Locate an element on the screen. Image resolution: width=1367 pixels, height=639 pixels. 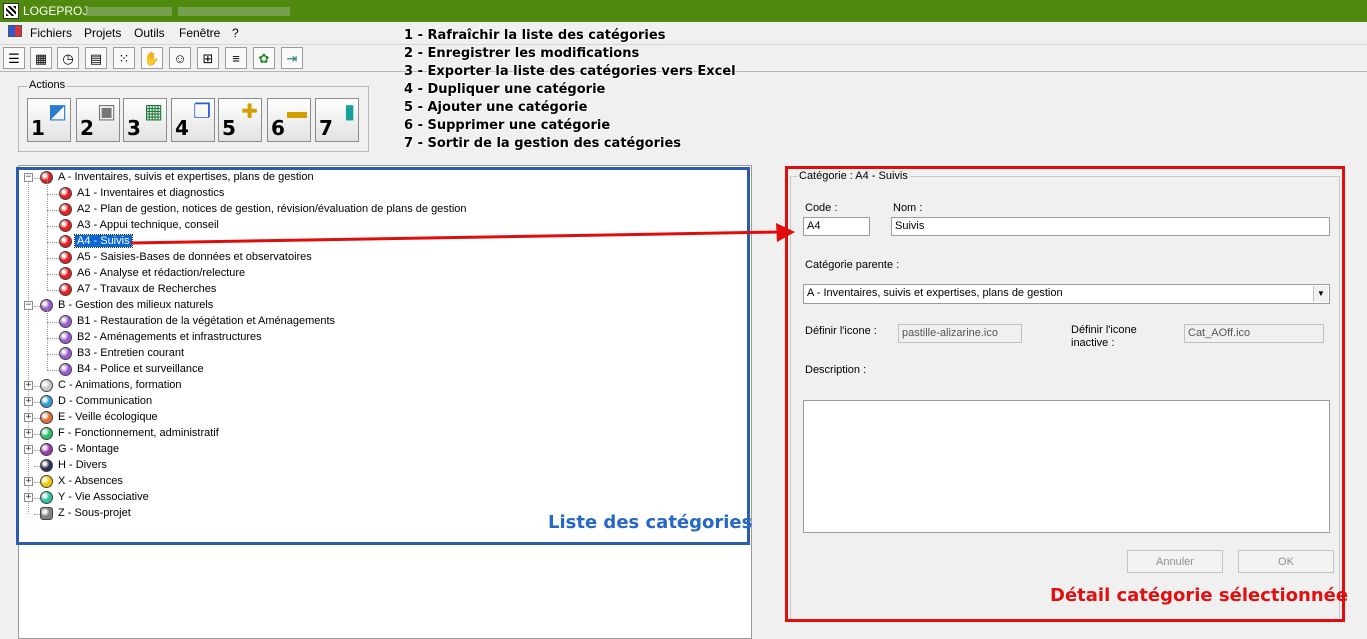
menu-fenetre: Fenêtre is located at coordinates (199, 33).